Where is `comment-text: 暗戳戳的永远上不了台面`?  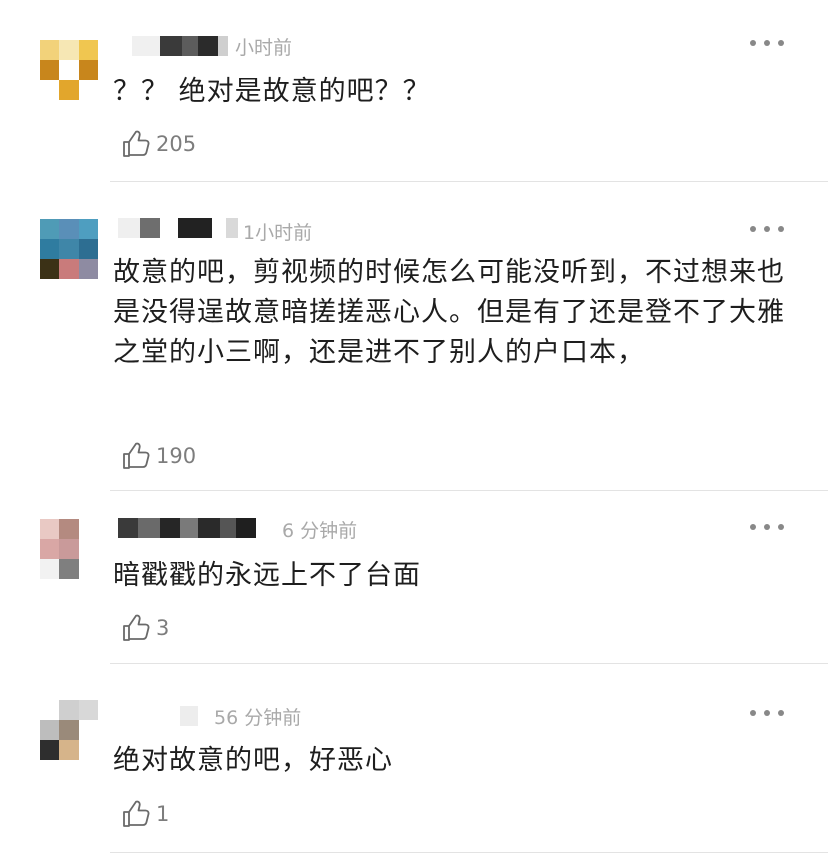 comment-text: 暗戳戳的永远上不了台面 is located at coordinates (267, 575).